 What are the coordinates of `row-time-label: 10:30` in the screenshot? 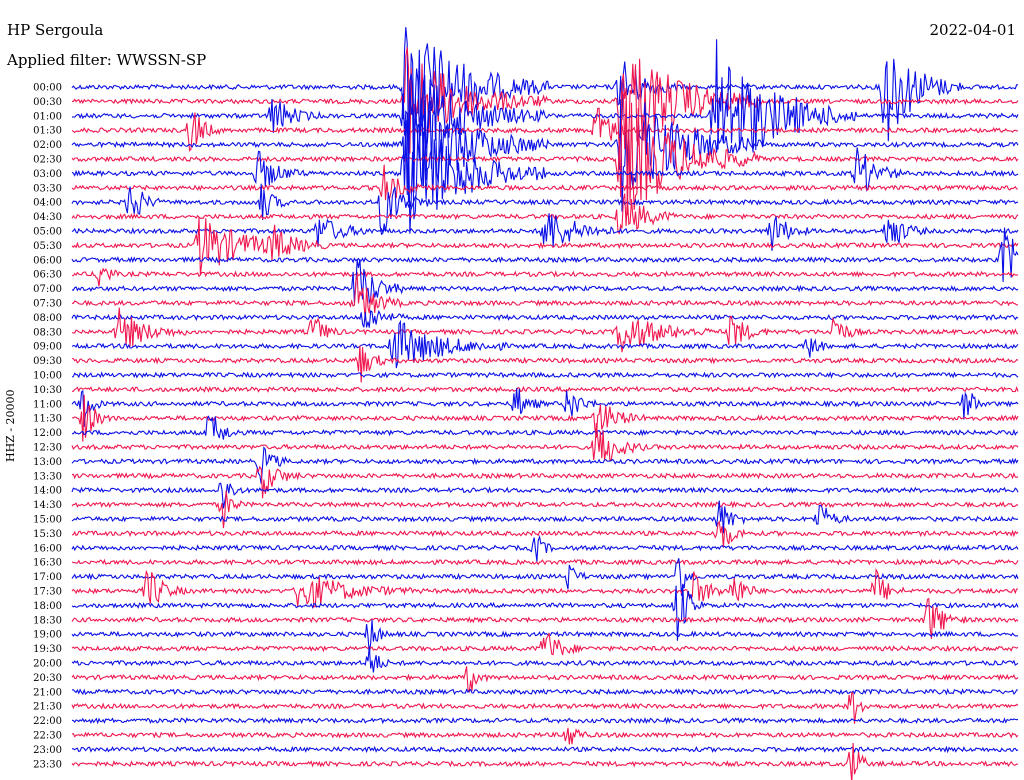 It's located at (47, 390).